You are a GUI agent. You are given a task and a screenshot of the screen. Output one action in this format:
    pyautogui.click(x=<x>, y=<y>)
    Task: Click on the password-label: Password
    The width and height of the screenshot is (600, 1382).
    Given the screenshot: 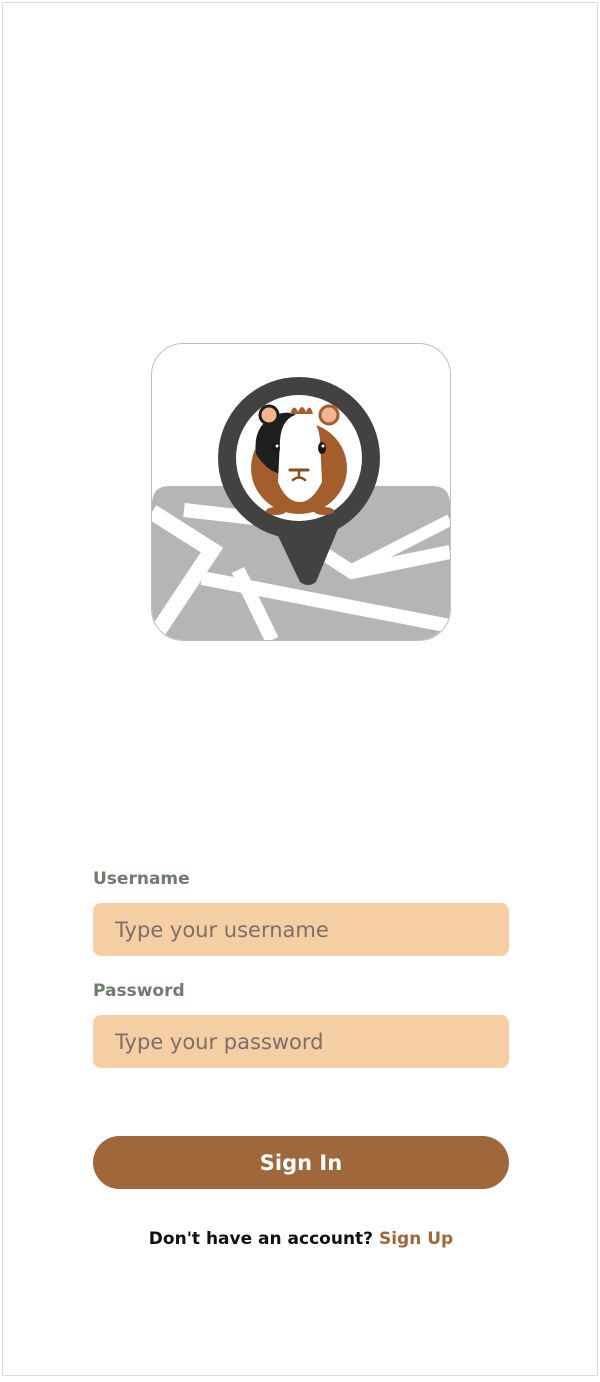 What is the action you would take?
    pyautogui.click(x=139, y=991)
    